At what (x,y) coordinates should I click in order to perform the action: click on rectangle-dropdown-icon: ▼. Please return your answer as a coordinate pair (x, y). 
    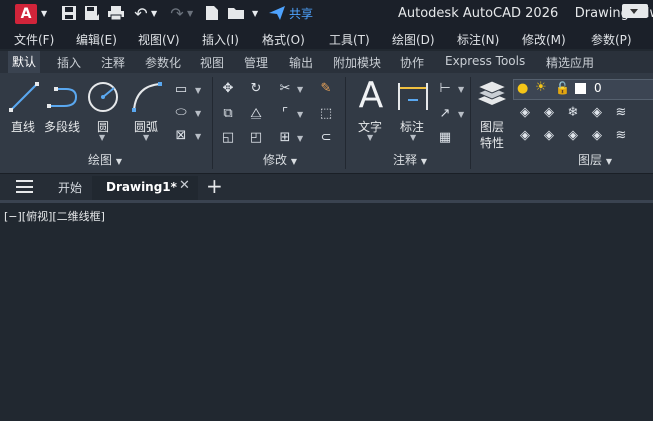
    Looking at the image, I should click on (198, 90).